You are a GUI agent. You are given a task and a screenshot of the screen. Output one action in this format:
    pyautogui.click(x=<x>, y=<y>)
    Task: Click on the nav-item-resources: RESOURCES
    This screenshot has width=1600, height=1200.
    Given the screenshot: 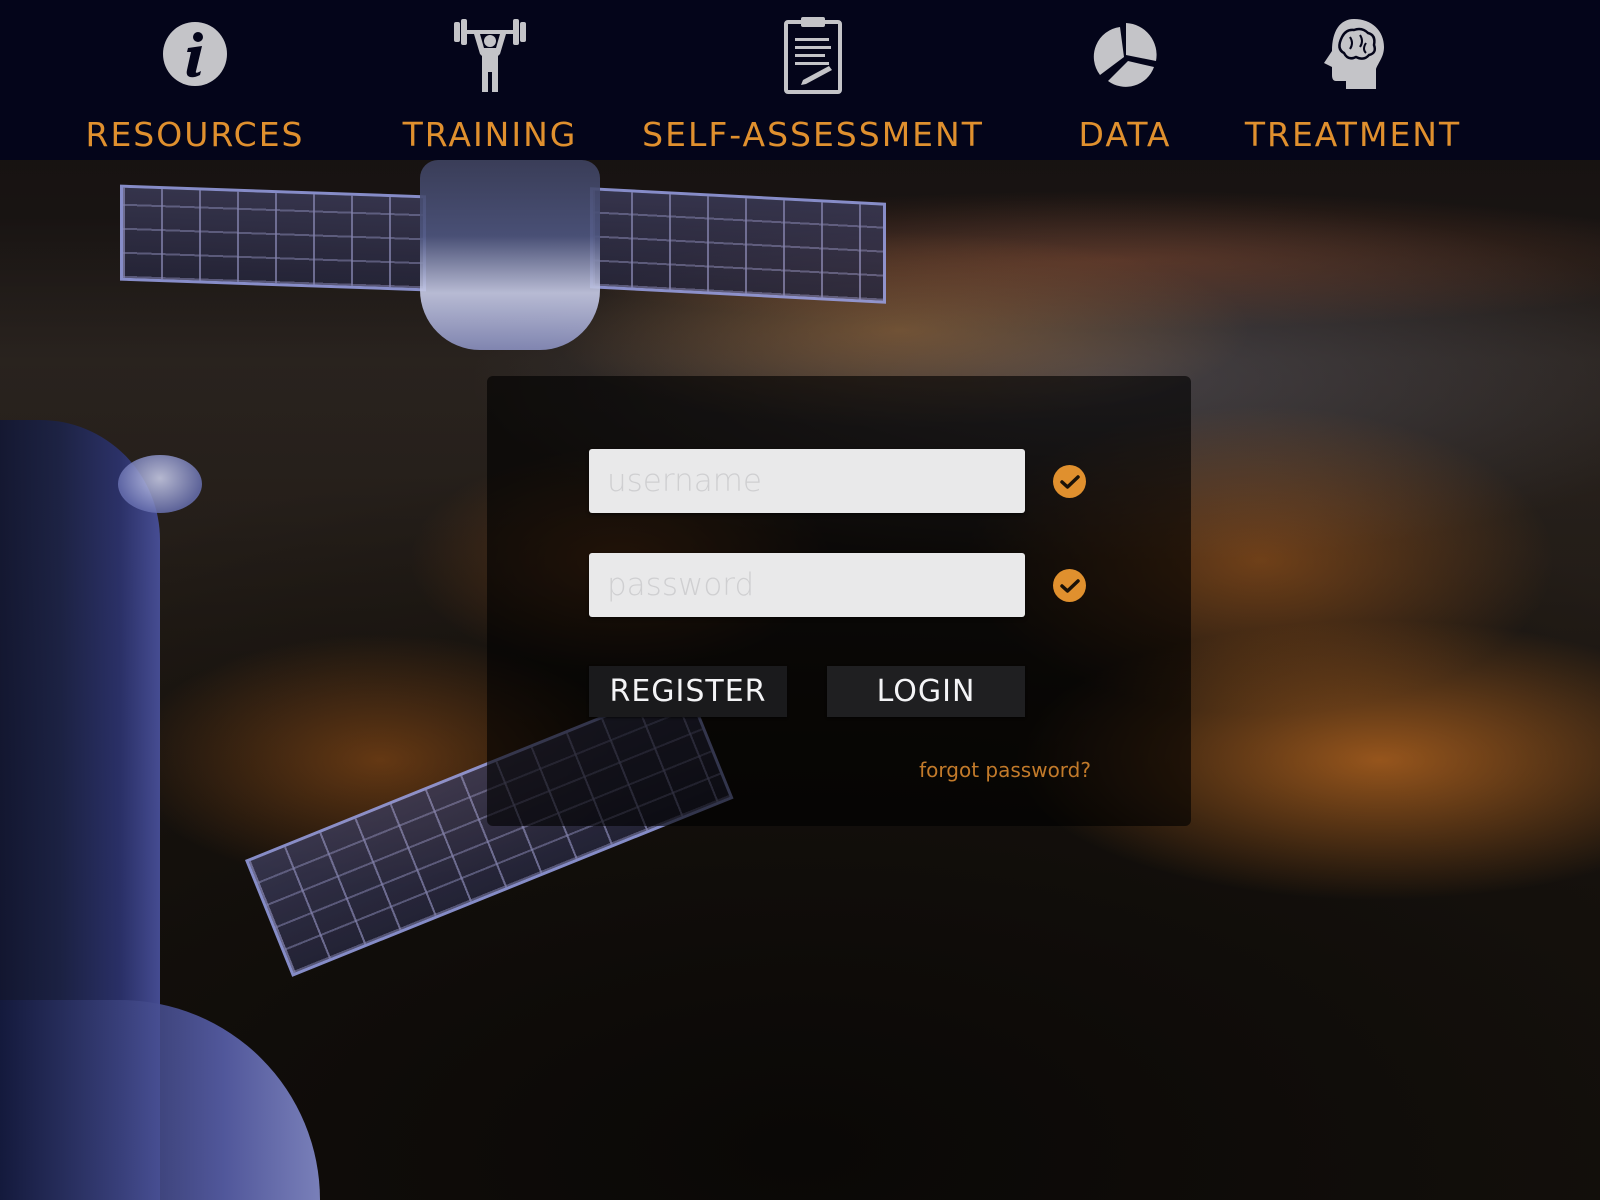 What is the action you would take?
    pyautogui.click(x=194, y=80)
    